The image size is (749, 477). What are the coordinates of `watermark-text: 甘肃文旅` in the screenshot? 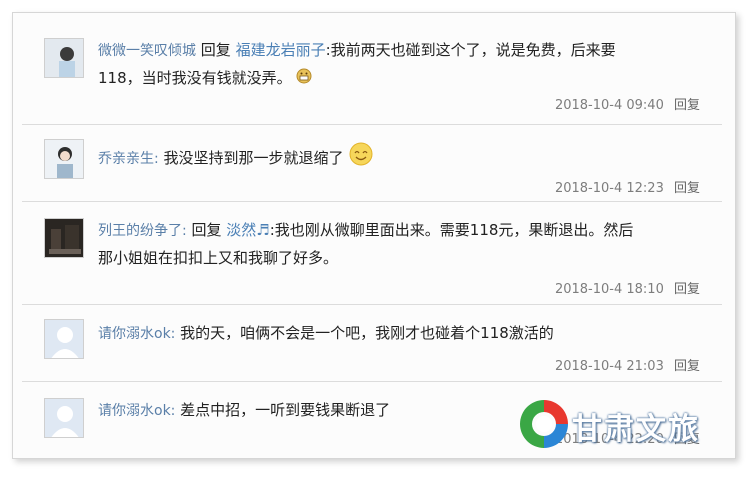 It's located at (636, 429).